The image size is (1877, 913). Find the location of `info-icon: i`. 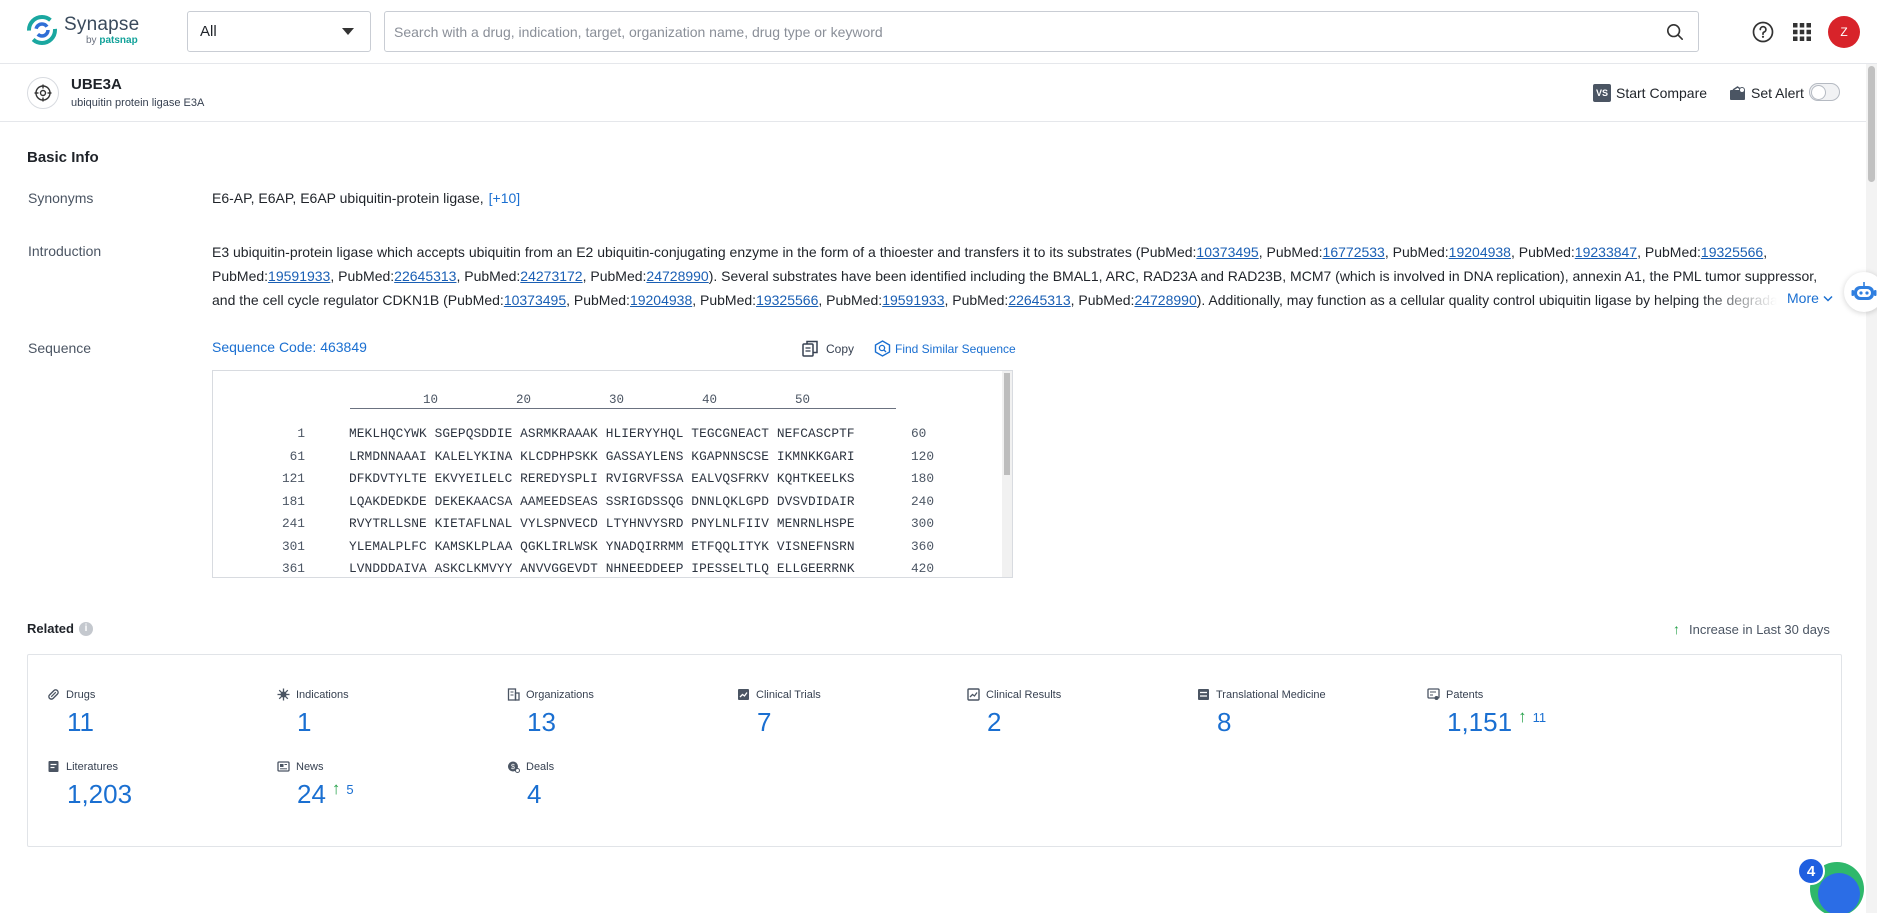

info-icon: i is located at coordinates (86, 629).